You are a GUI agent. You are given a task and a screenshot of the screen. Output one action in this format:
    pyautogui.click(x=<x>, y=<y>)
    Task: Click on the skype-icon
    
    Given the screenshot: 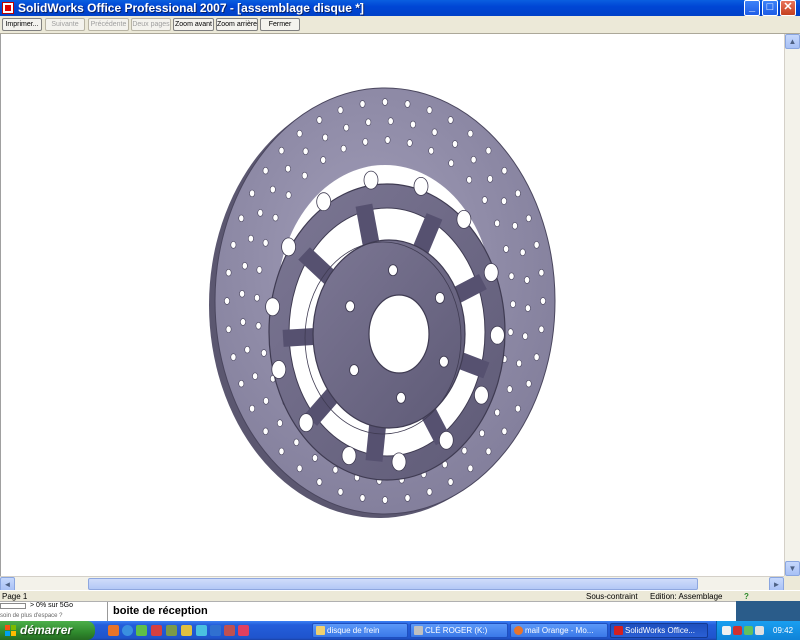 What is the action you would take?
    pyautogui.click(x=215, y=630)
    